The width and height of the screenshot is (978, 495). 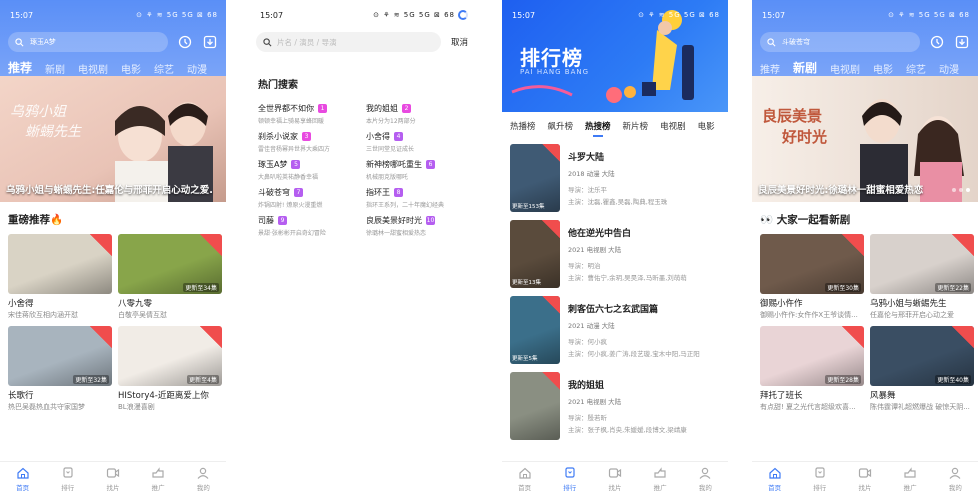 What do you see at coordinates (312, 114) in the screenshot?
I see `hot-search-item: 全世界都不如你 1 顿顿幸福上骑易享蜂回暖` at bounding box center [312, 114].